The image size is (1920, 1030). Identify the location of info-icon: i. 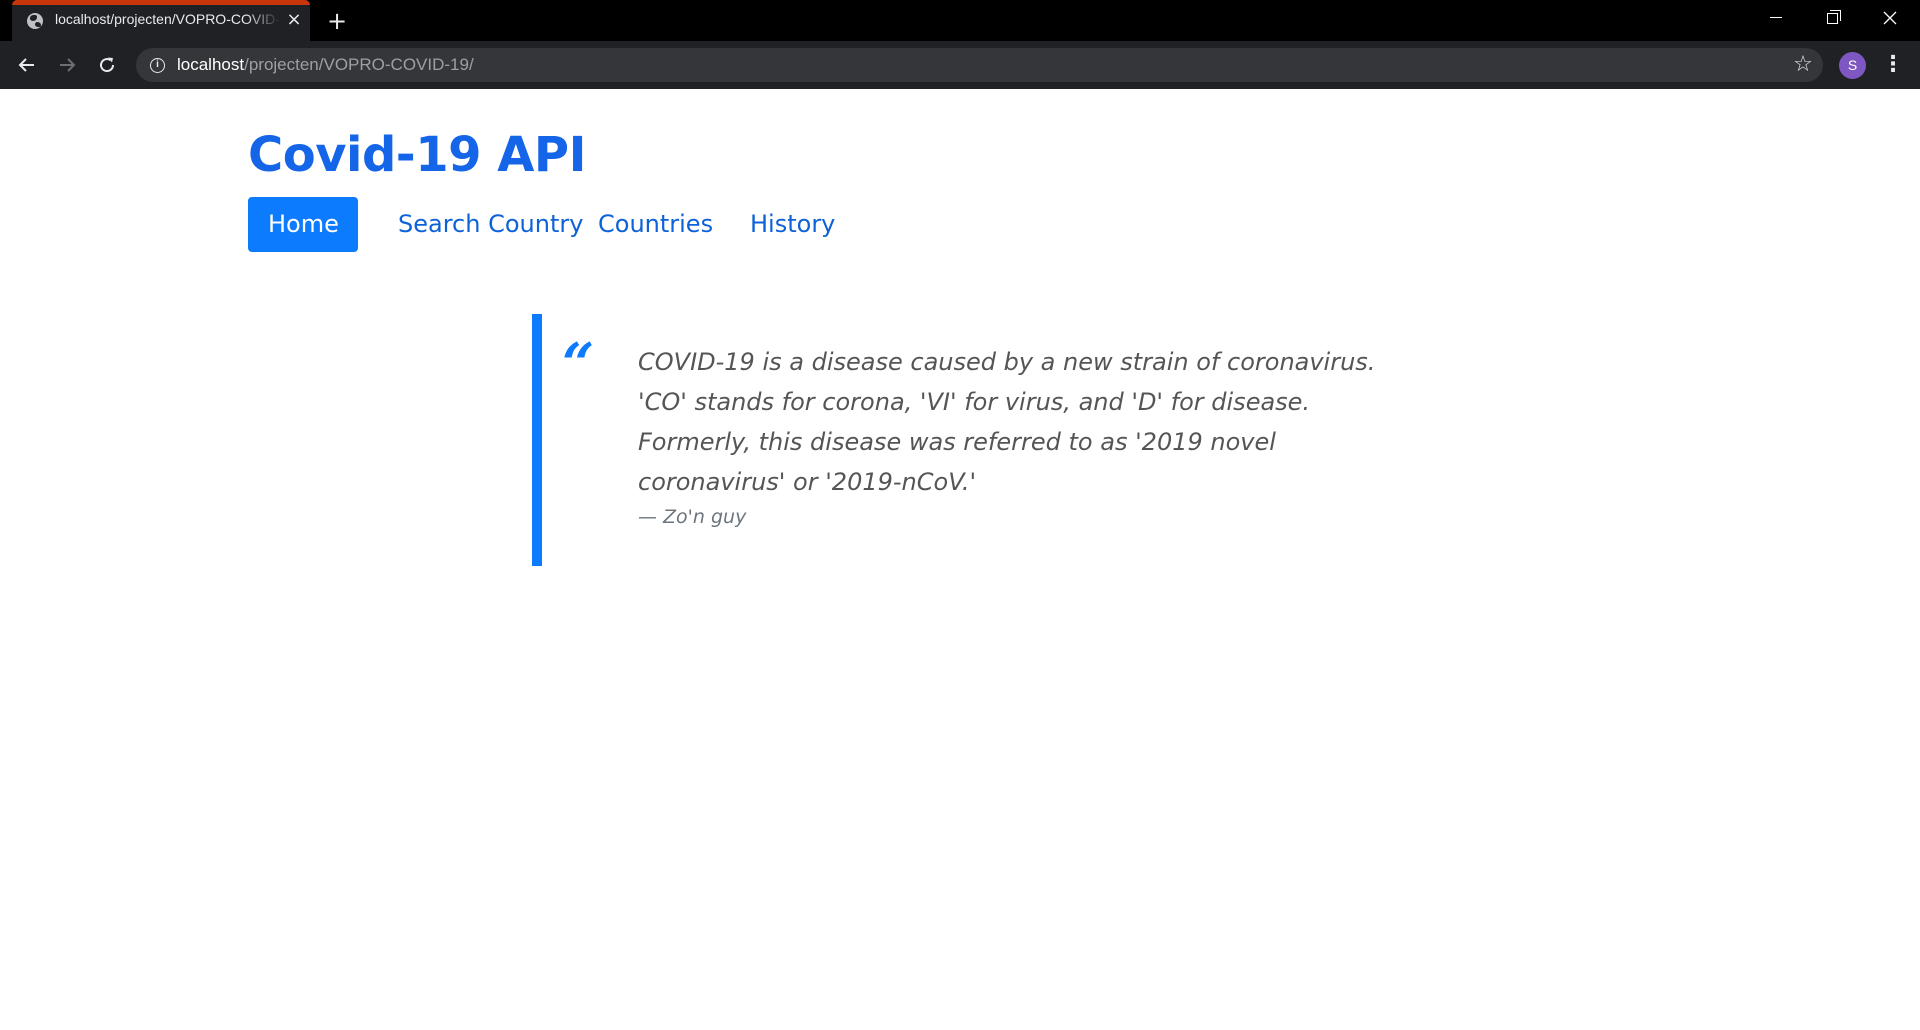
(157, 65).